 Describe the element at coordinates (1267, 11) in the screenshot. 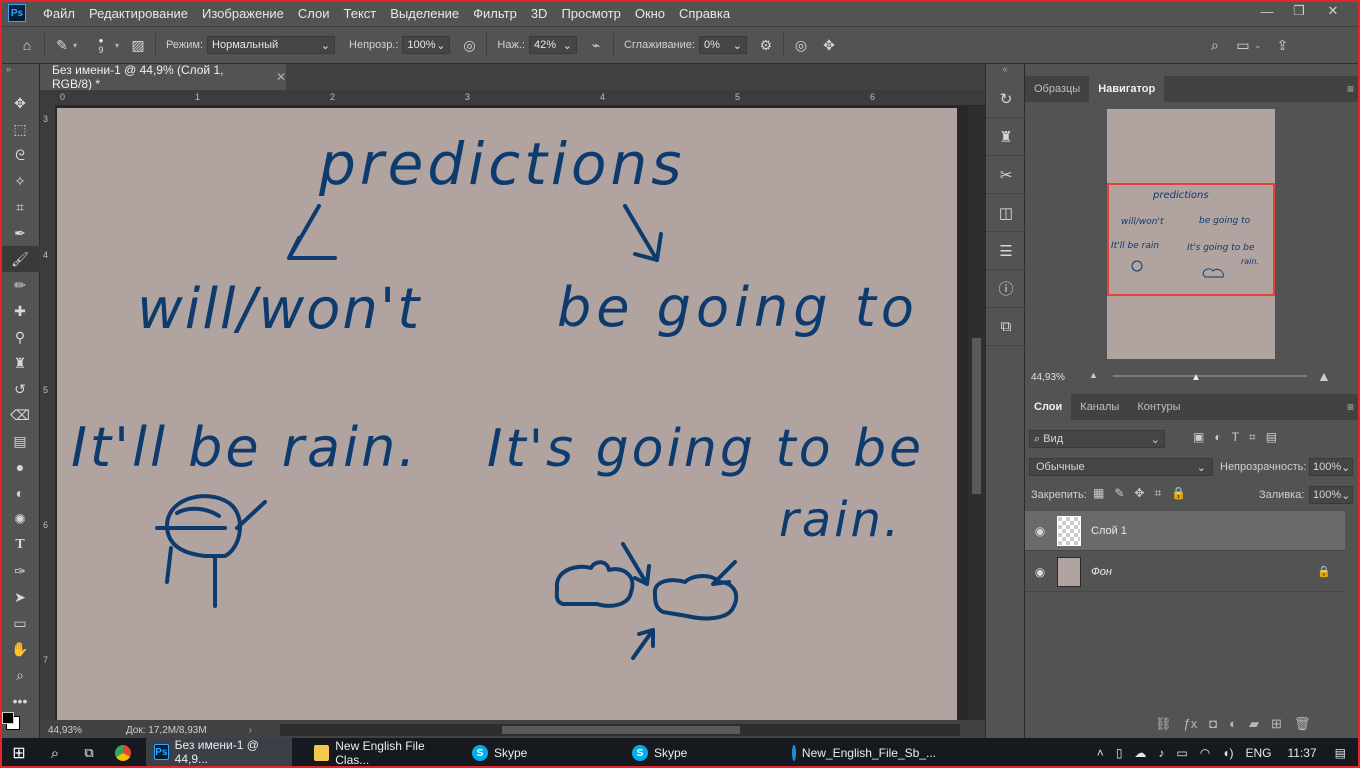

I see `minimize-icon: —` at that location.